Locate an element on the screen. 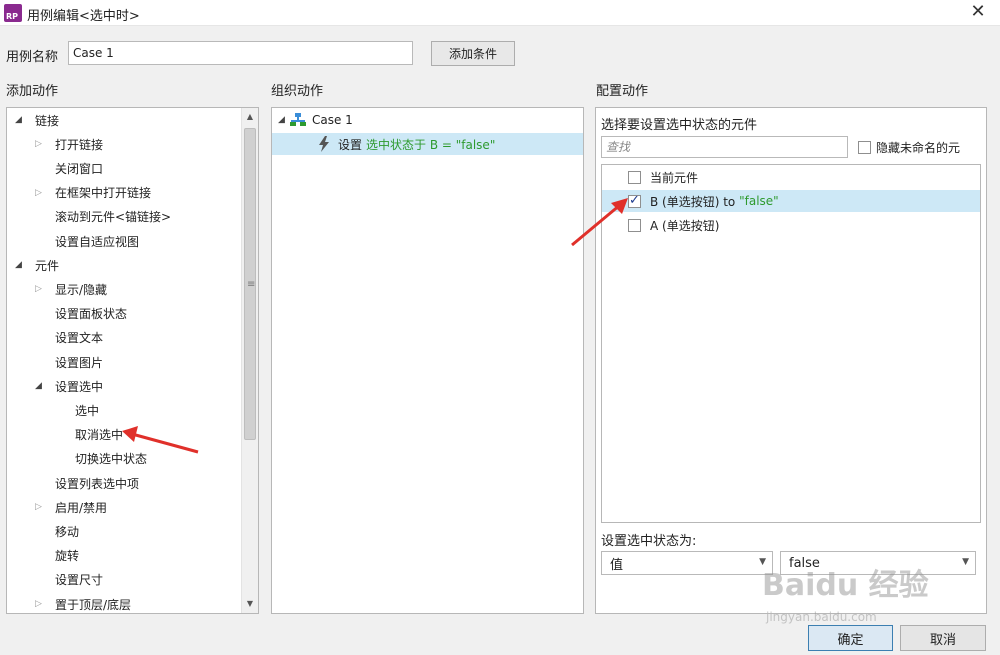  hide-unnamed-toggle: 隐藏未命名的元 is located at coordinates (909, 147).